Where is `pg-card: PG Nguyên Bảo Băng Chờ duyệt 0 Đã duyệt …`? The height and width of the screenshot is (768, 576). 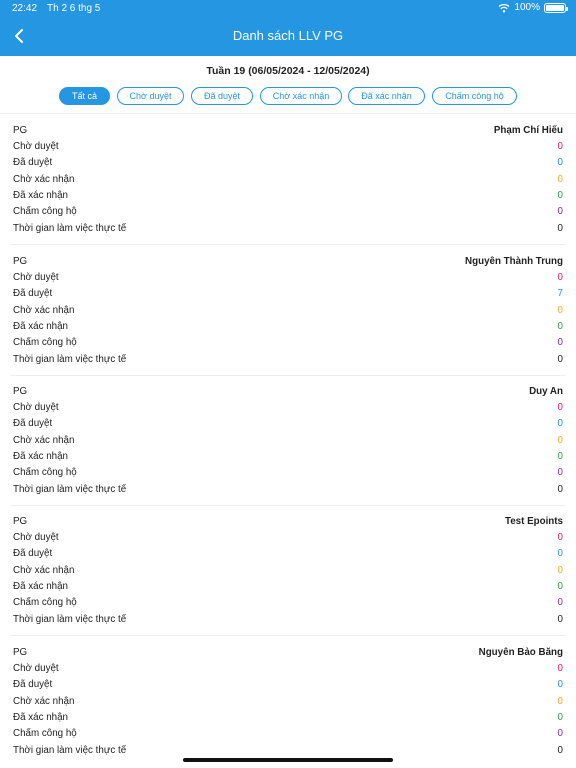
pg-card: PG Nguyên Bảo Băng Chờ duyệt 0 Đã duyệt … is located at coordinates (288, 702).